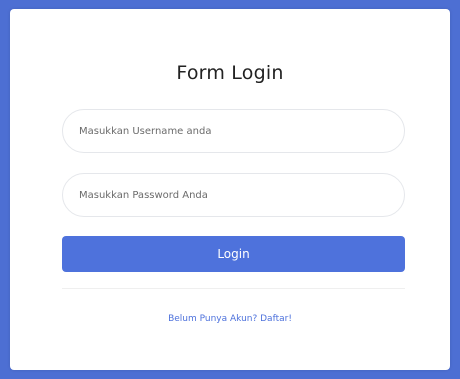 The width and height of the screenshot is (460, 379). I want to click on login-button: Login, so click(233, 254).